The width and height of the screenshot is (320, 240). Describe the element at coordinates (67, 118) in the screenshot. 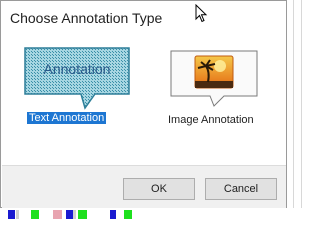

I see `text-annotation-label: Text Annotation` at that location.